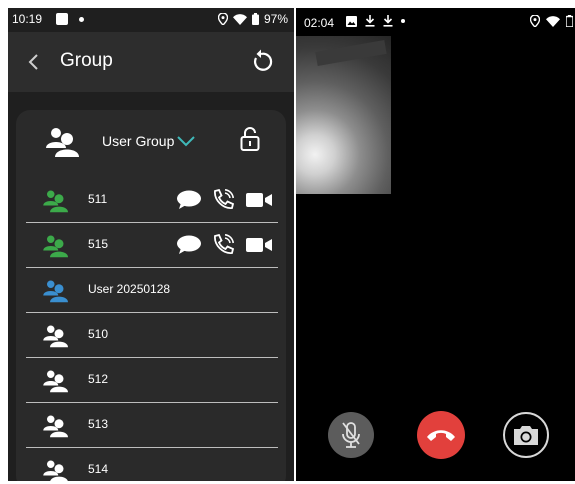  What do you see at coordinates (151, 20) in the screenshot?
I see `status-bar: 10:19 97%` at bounding box center [151, 20].